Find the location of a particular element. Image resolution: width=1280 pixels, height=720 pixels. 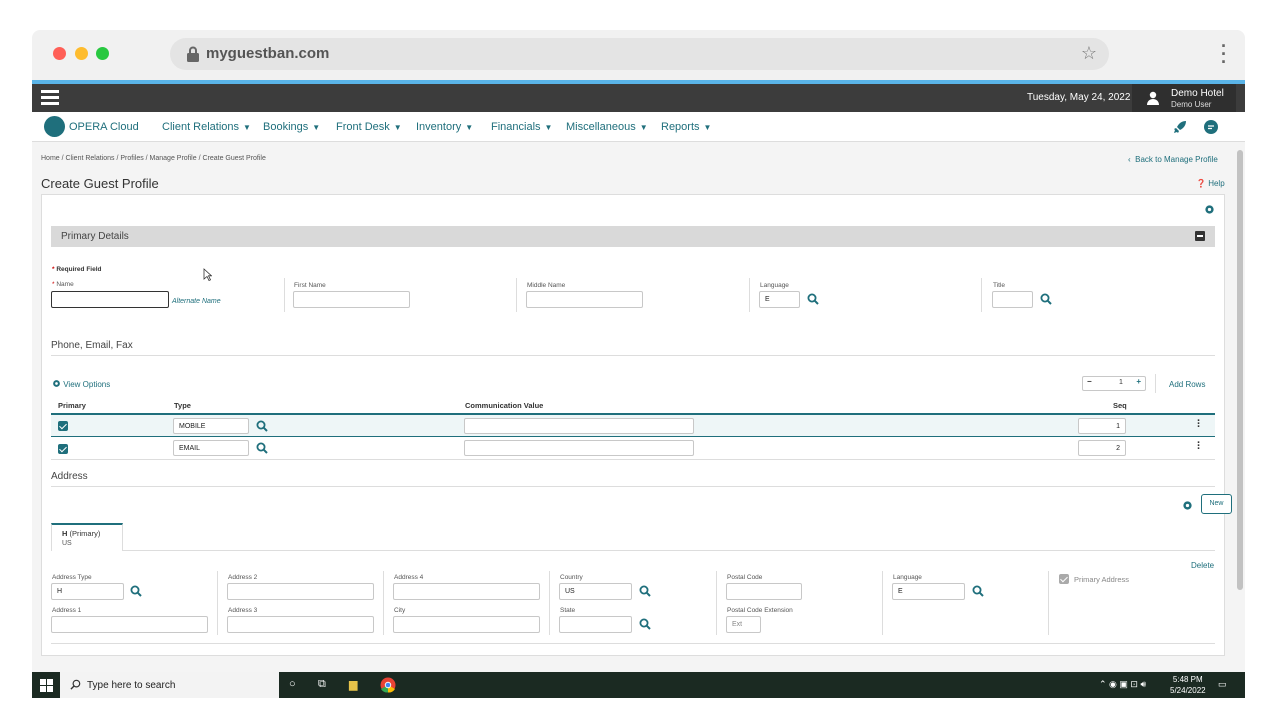

address1-input is located at coordinates (129, 624).